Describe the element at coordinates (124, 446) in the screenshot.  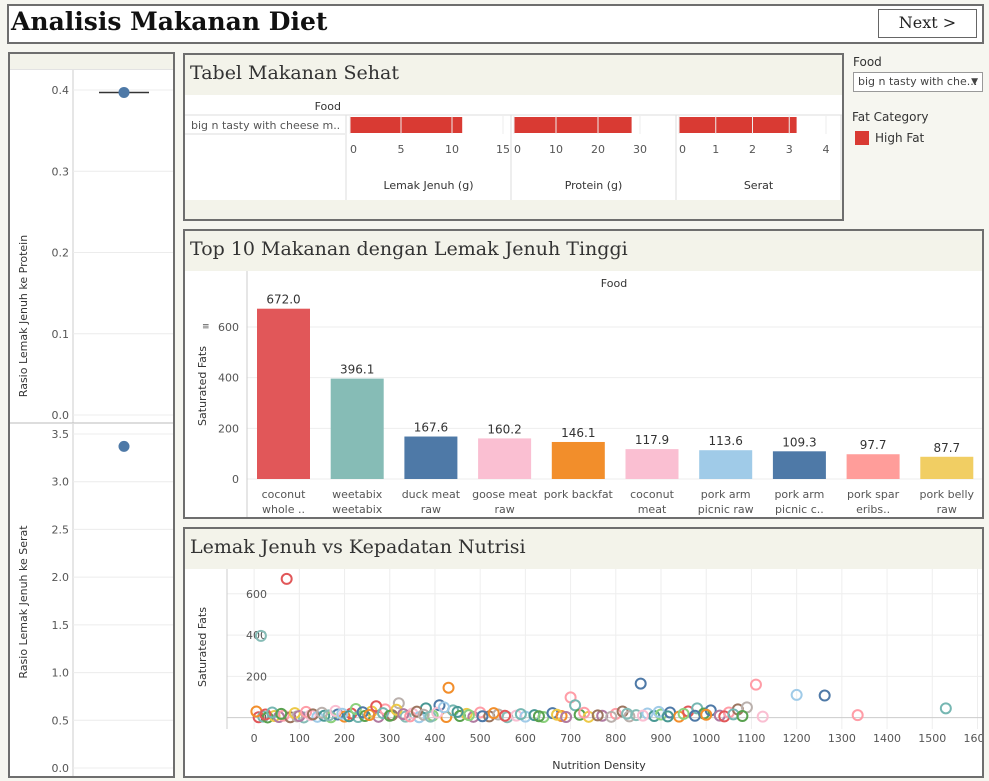
I see `left-bottom-point` at that location.